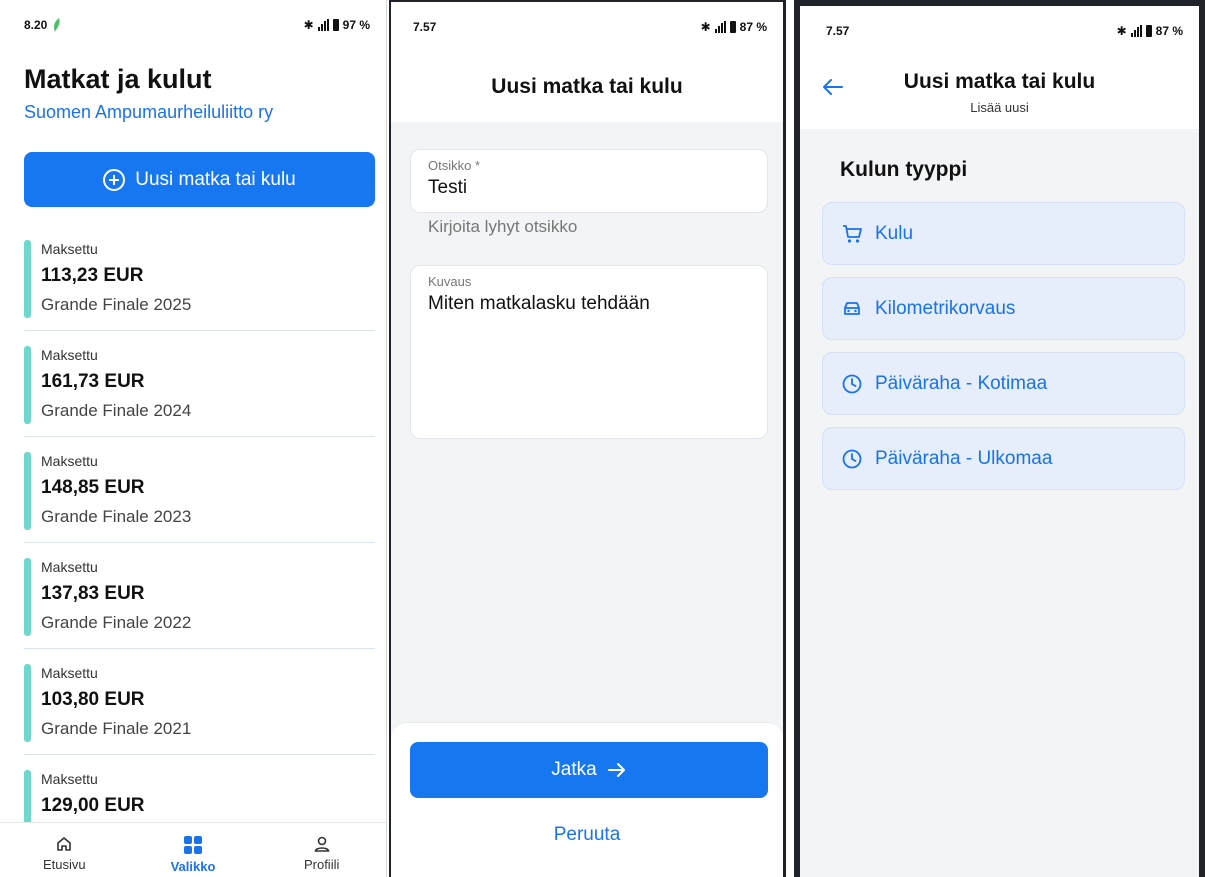 This screenshot has height=877, width=1205. What do you see at coordinates (945, 308) in the screenshot?
I see `option-label: Kilometrikorvaus` at bounding box center [945, 308].